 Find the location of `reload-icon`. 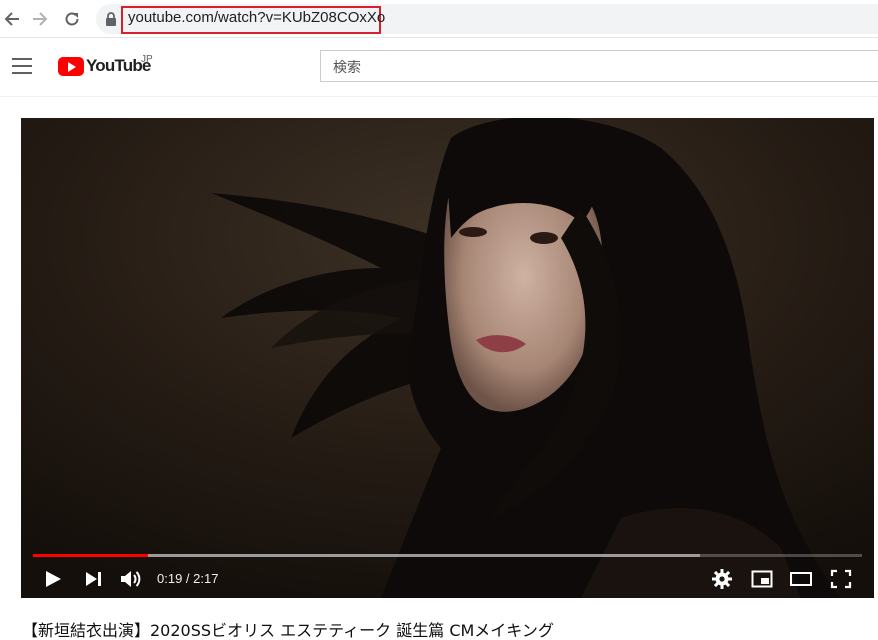

reload-icon is located at coordinates (72, 19).